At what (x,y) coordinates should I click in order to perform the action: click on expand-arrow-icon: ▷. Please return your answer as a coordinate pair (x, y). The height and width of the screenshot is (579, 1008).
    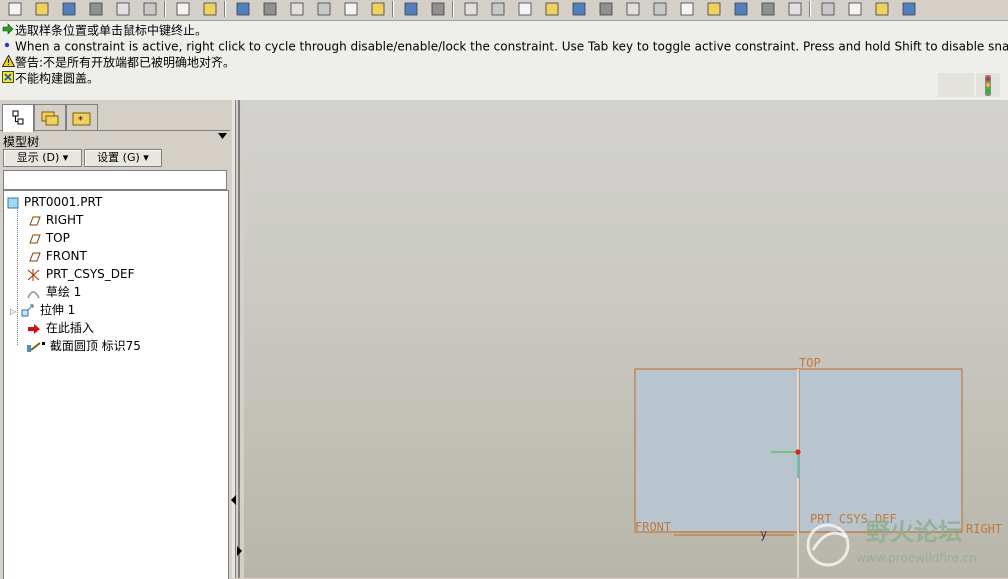
    Looking at the image, I should click on (13, 311).